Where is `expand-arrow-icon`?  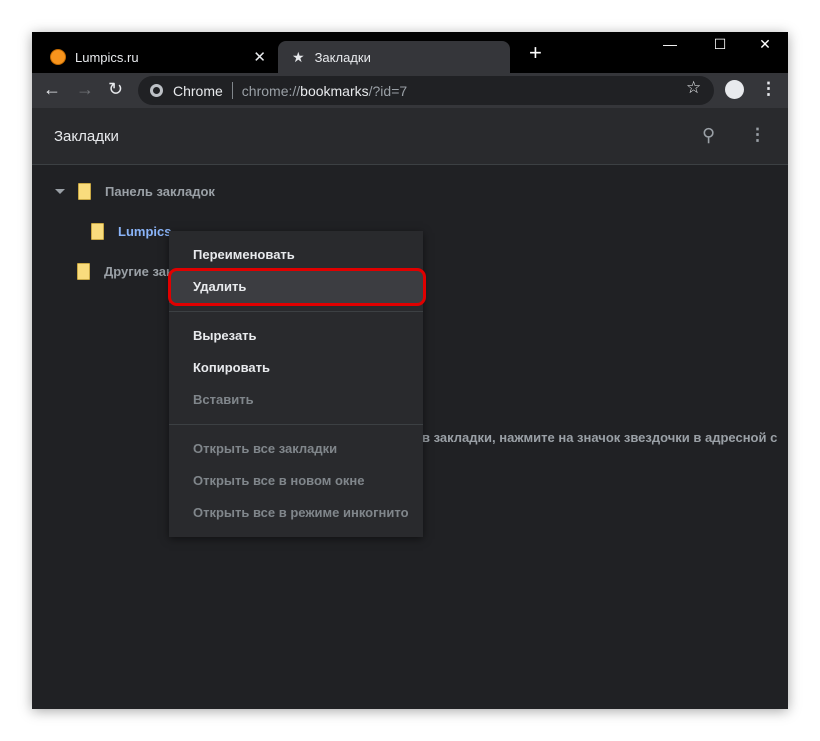
expand-arrow-icon is located at coordinates (60, 191).